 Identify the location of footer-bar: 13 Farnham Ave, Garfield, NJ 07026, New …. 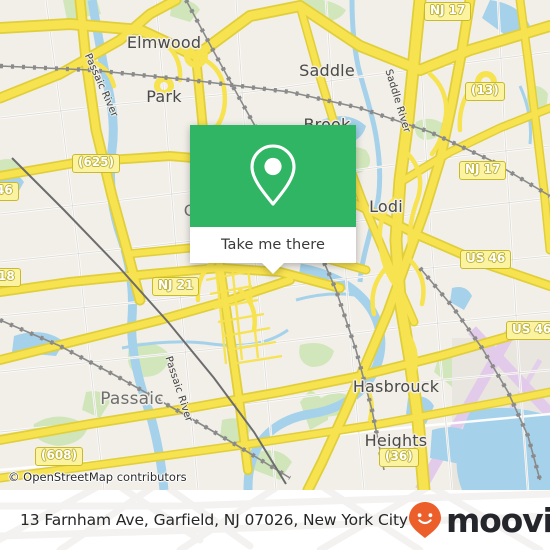
(275, 520).